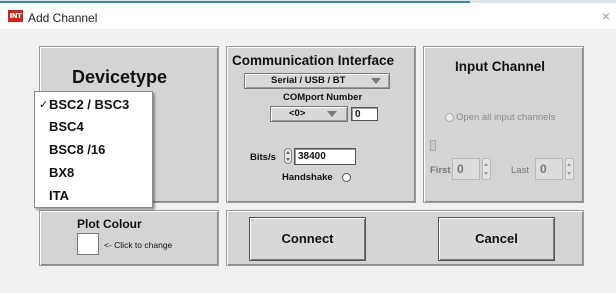  Describe the element at coordinates (129, 238) in the screenshot. I see `plot-colour-panel: Plot Colour <- Click to change` at that location.